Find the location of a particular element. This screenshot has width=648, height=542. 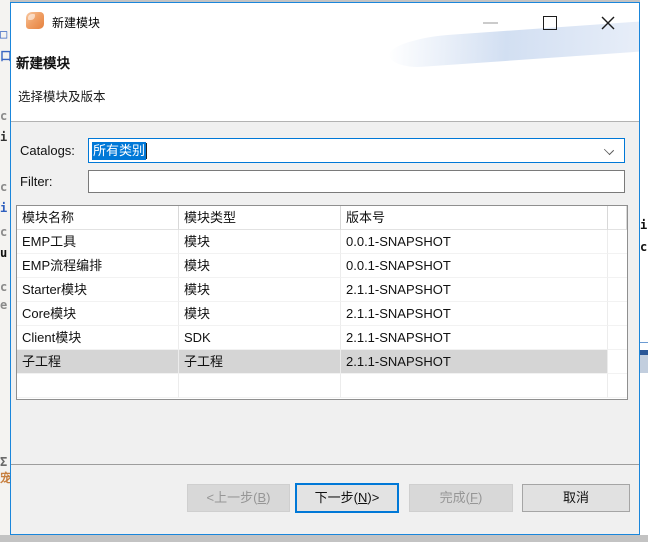

table-row-empty is located at coordinates (322, 386).